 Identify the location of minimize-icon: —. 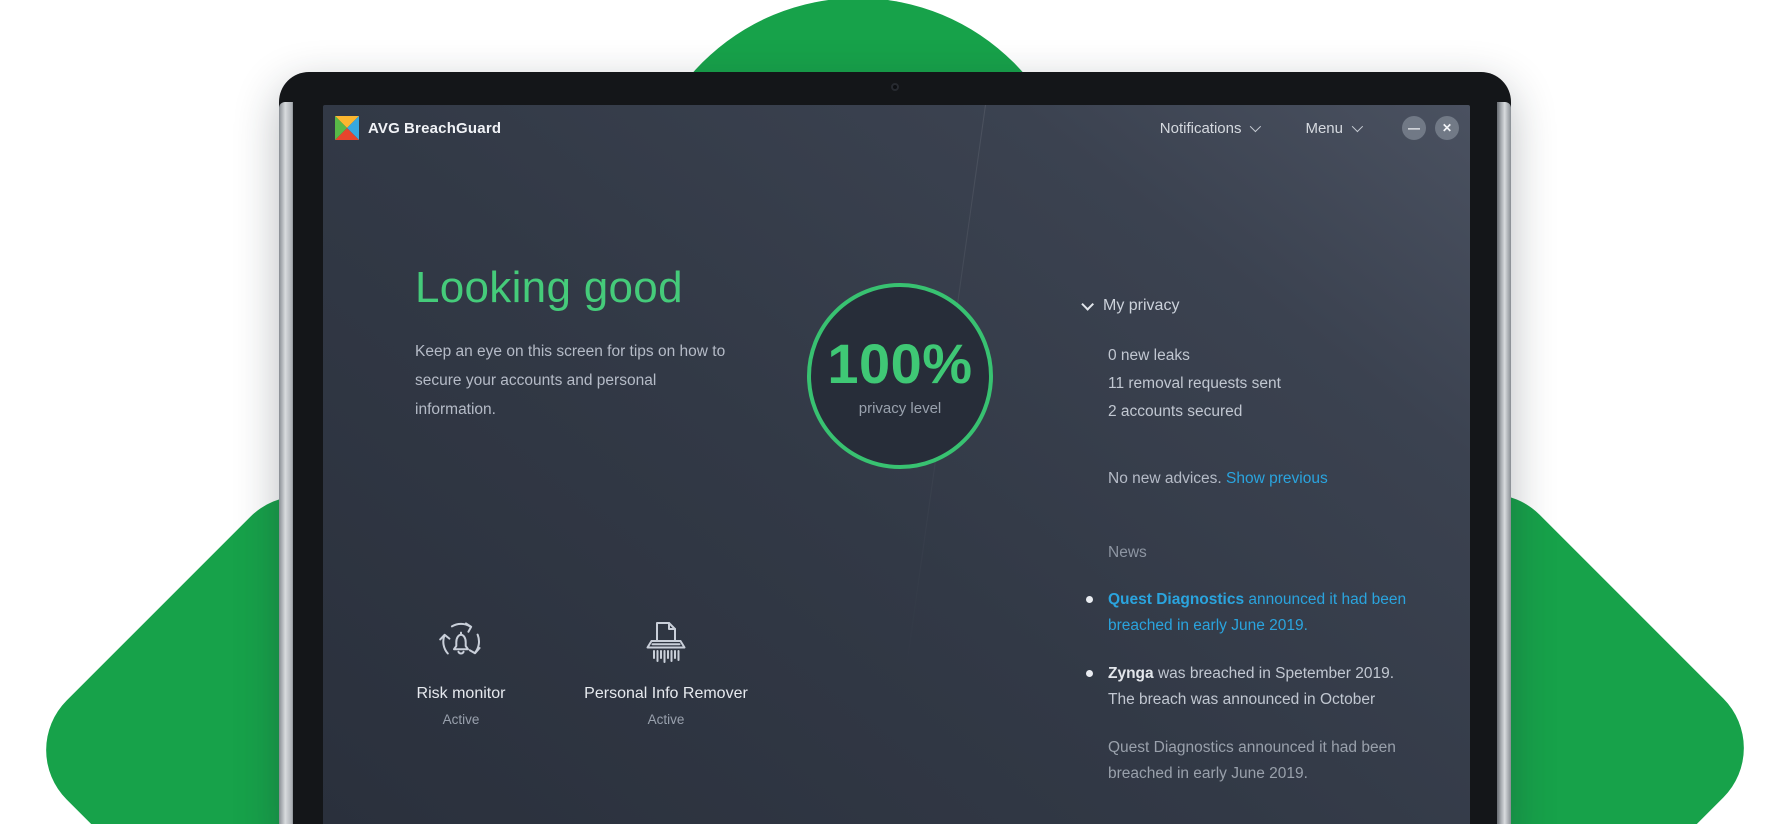
(1414, 128).